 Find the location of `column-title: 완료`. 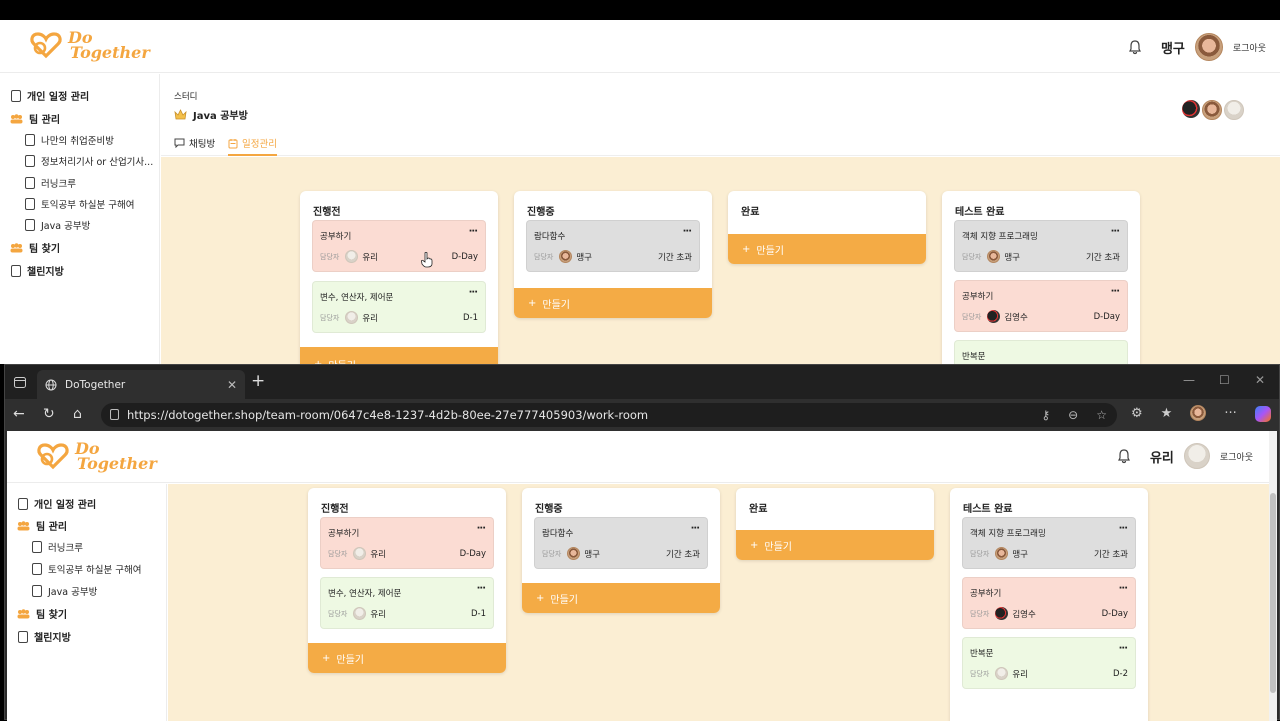

column-title: 완료 is located at coordinates (758, 509).